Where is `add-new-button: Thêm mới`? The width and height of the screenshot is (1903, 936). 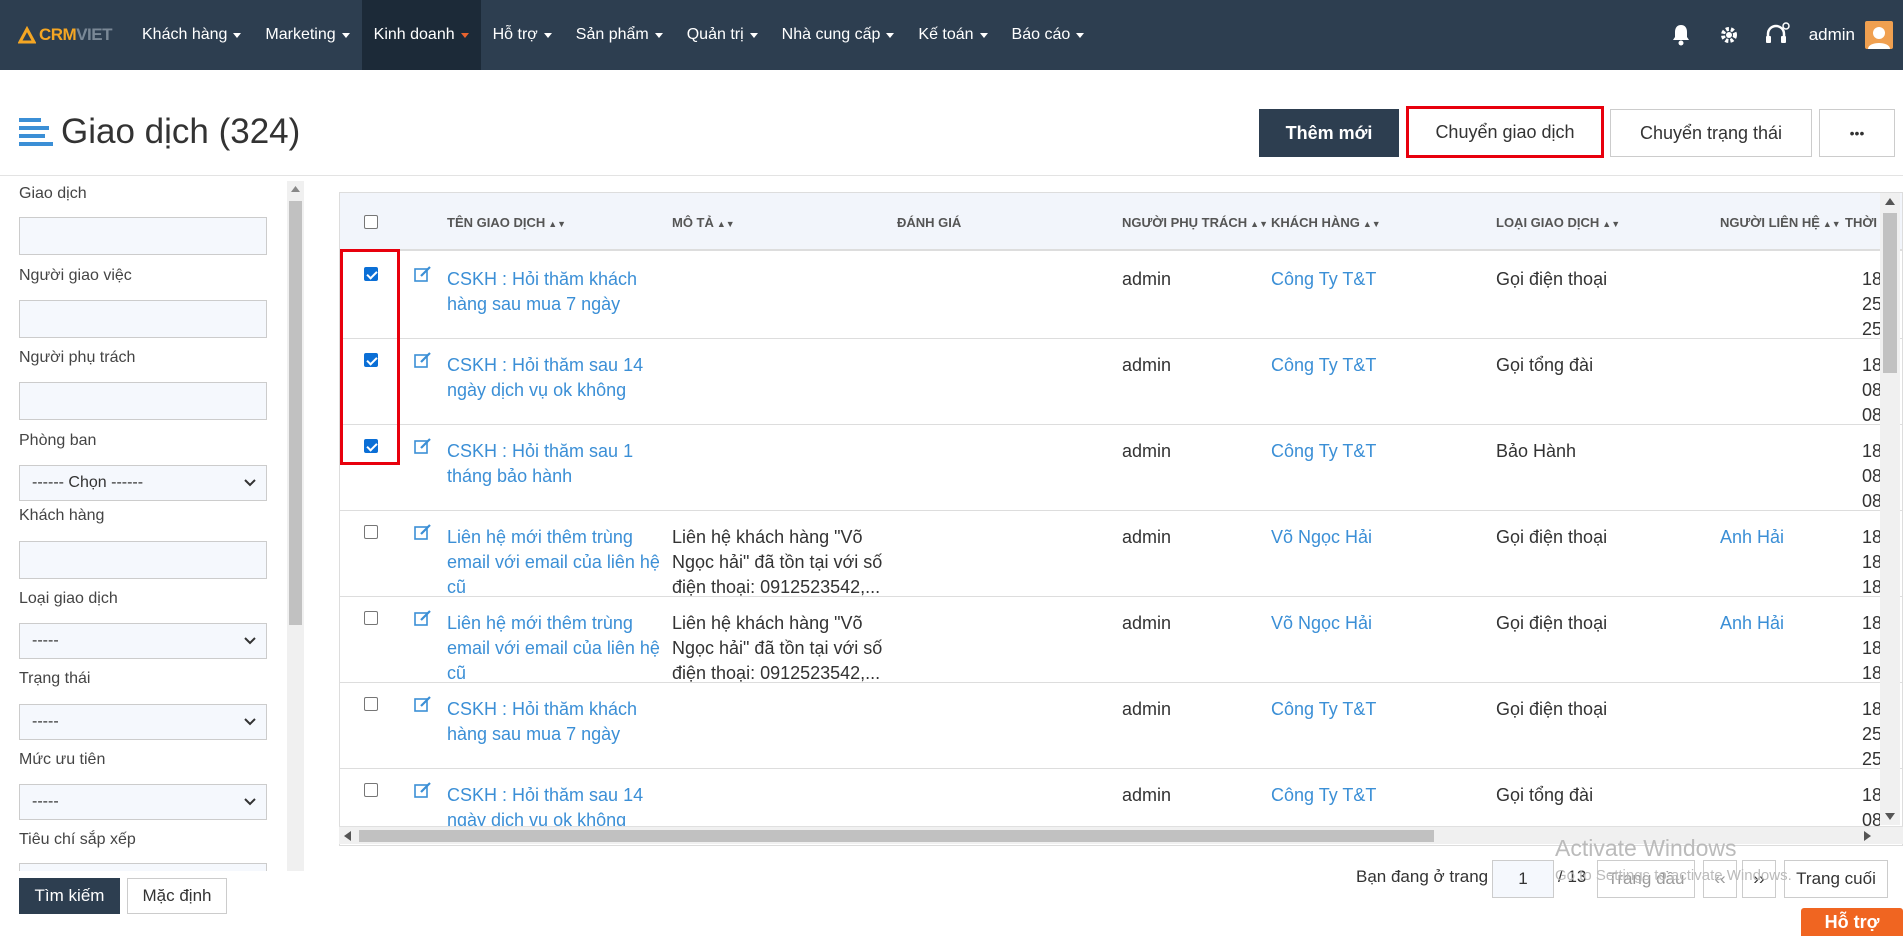 add-new-button: Thêm mới is located at coordinates (1329, 133).